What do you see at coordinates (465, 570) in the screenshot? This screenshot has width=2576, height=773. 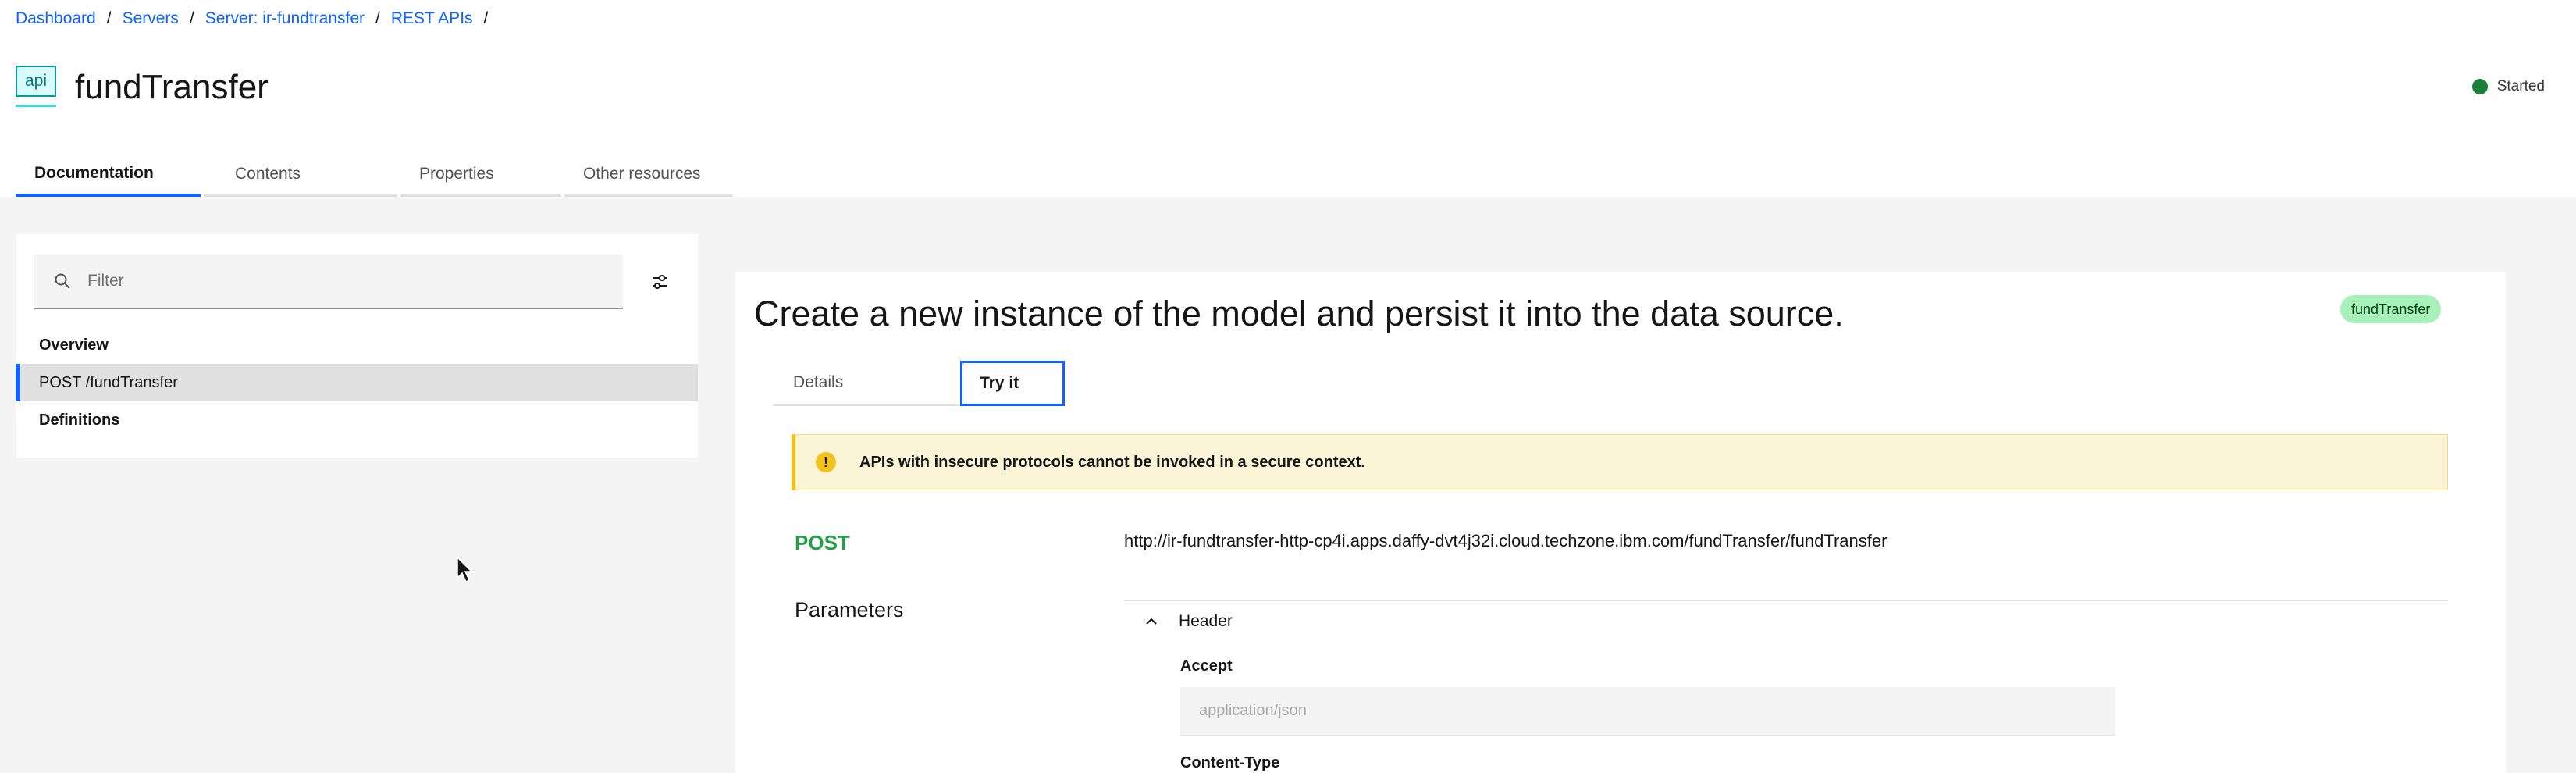 I see `mouse-cursor-icon` at bounding box center [465, 570].